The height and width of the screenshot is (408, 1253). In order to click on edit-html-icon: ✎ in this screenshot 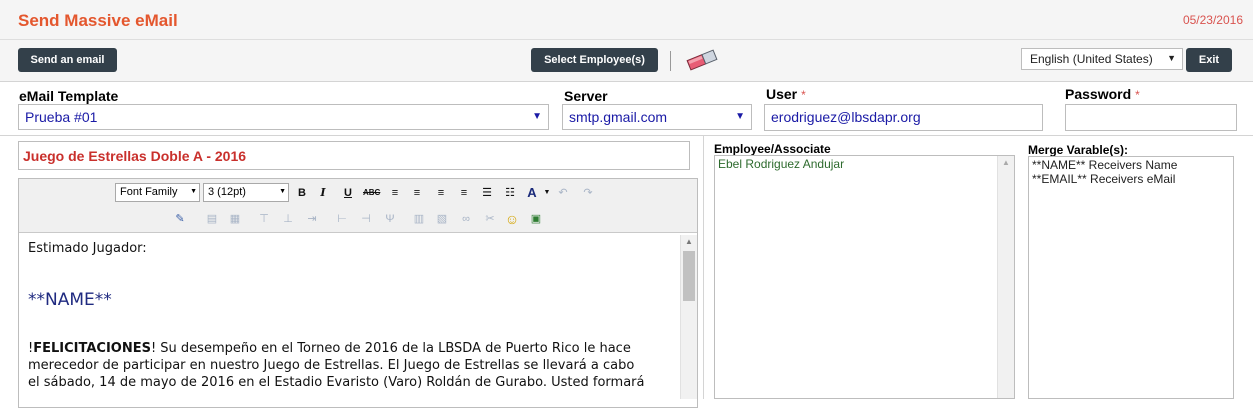, I will do `click(180, 219)`.